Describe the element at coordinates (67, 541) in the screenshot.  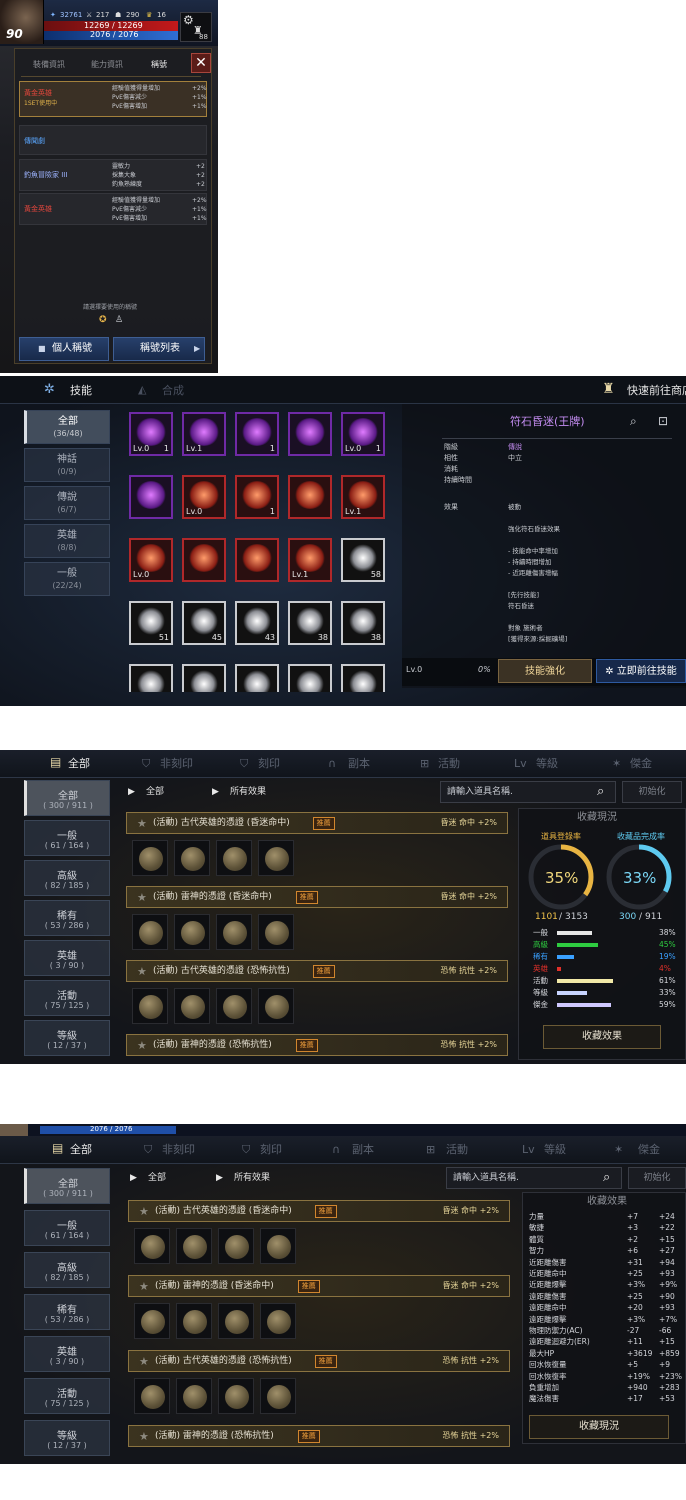
I see `nav-hero: 英雄 (8/8)` at that location.